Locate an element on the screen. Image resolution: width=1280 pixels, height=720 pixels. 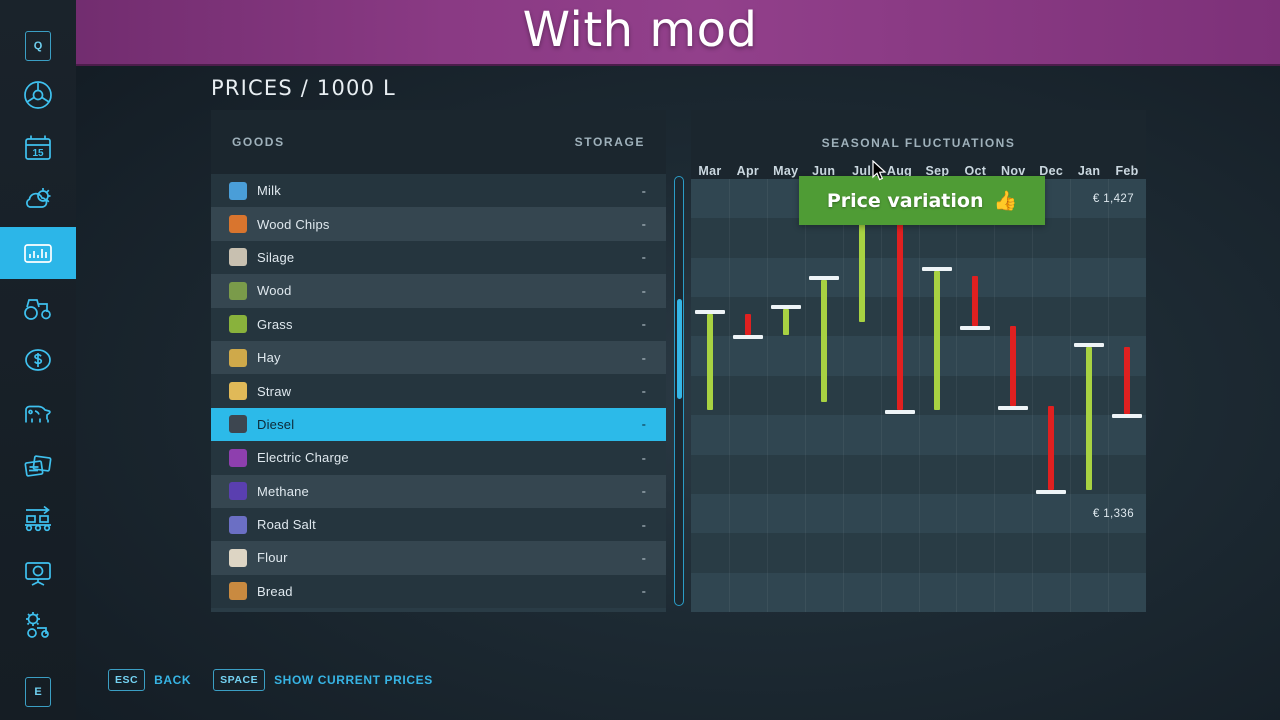
goods-row-diesel: Diesel - is located at coordinates (438, 424).